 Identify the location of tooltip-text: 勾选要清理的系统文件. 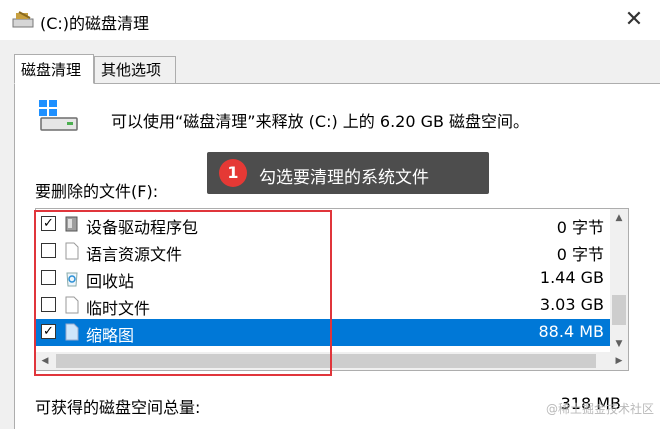
(344, 178).